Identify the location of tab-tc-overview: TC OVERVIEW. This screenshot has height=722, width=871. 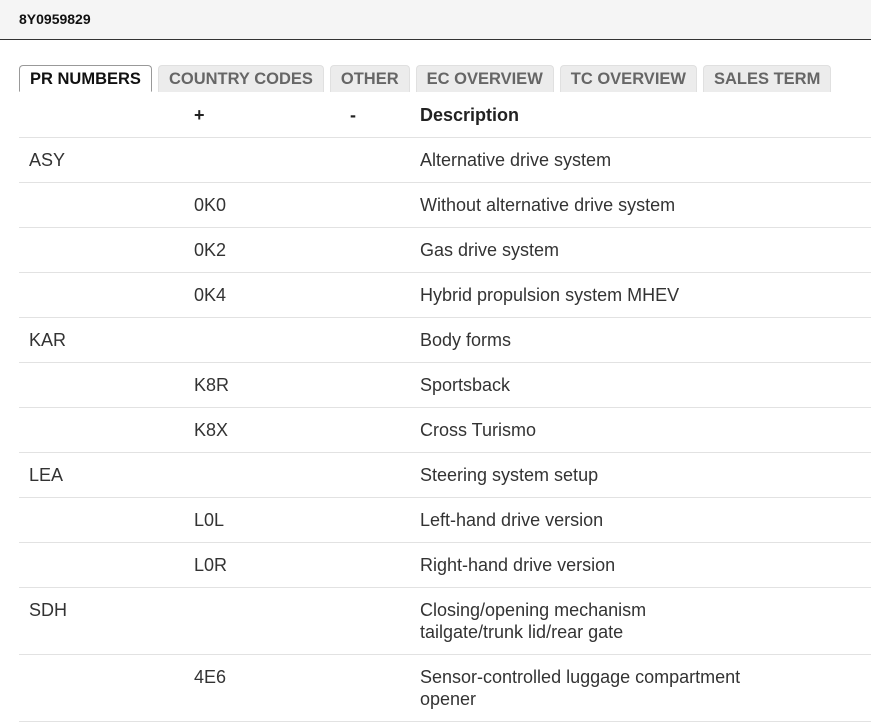
(628, 78).